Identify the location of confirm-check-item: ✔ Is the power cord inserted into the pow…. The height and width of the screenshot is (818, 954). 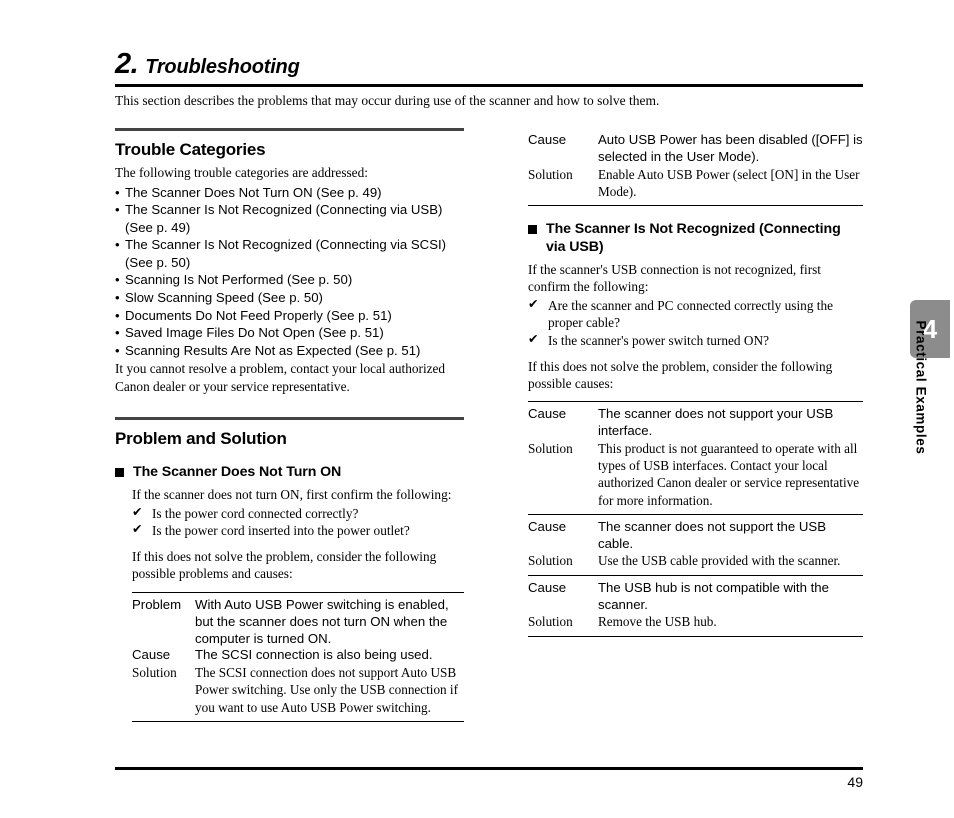
(298, 529).